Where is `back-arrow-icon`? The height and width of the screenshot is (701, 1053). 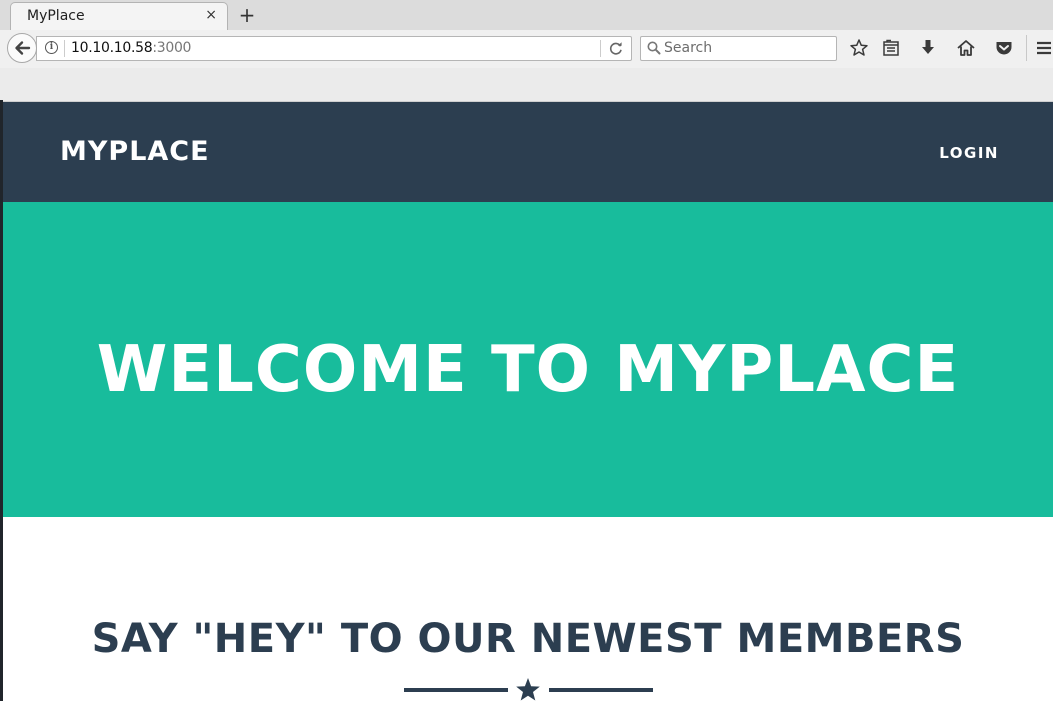
back-arrow-icon is located at coordinates (23, 48).